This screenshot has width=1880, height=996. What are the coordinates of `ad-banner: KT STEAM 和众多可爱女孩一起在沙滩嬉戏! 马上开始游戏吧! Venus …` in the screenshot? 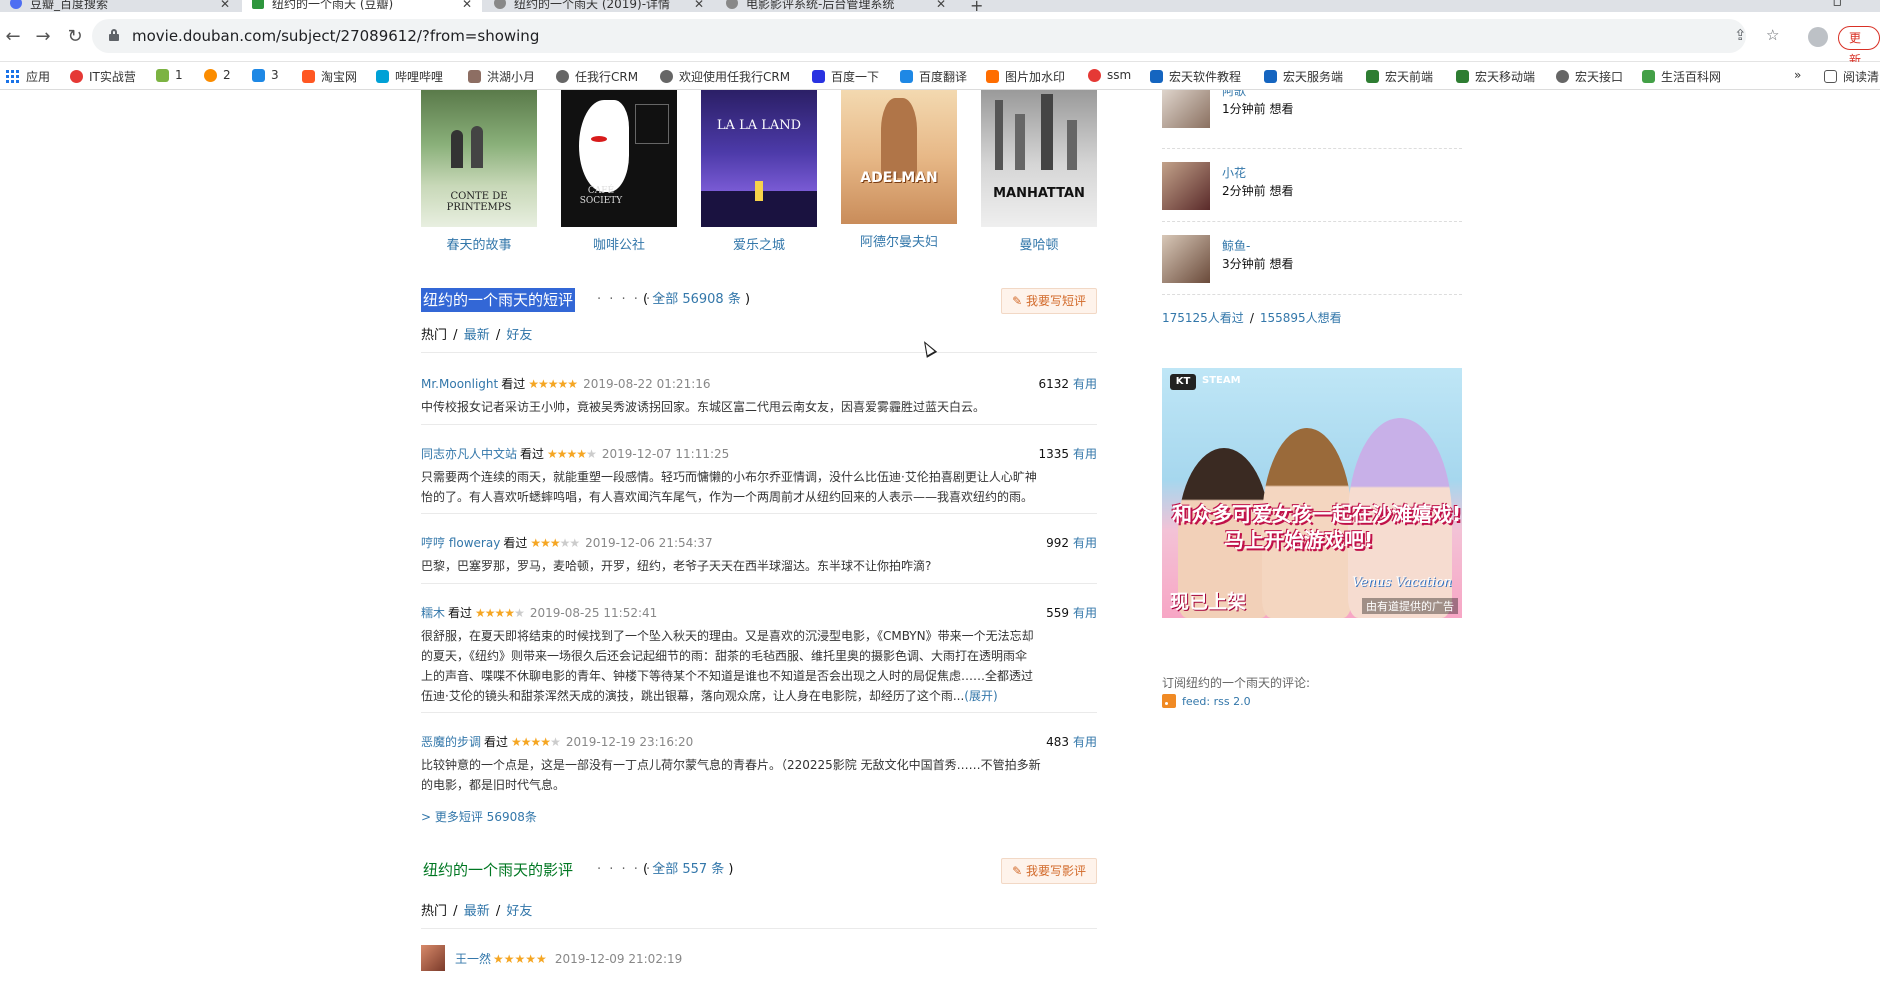 It's located at (1312, 493).